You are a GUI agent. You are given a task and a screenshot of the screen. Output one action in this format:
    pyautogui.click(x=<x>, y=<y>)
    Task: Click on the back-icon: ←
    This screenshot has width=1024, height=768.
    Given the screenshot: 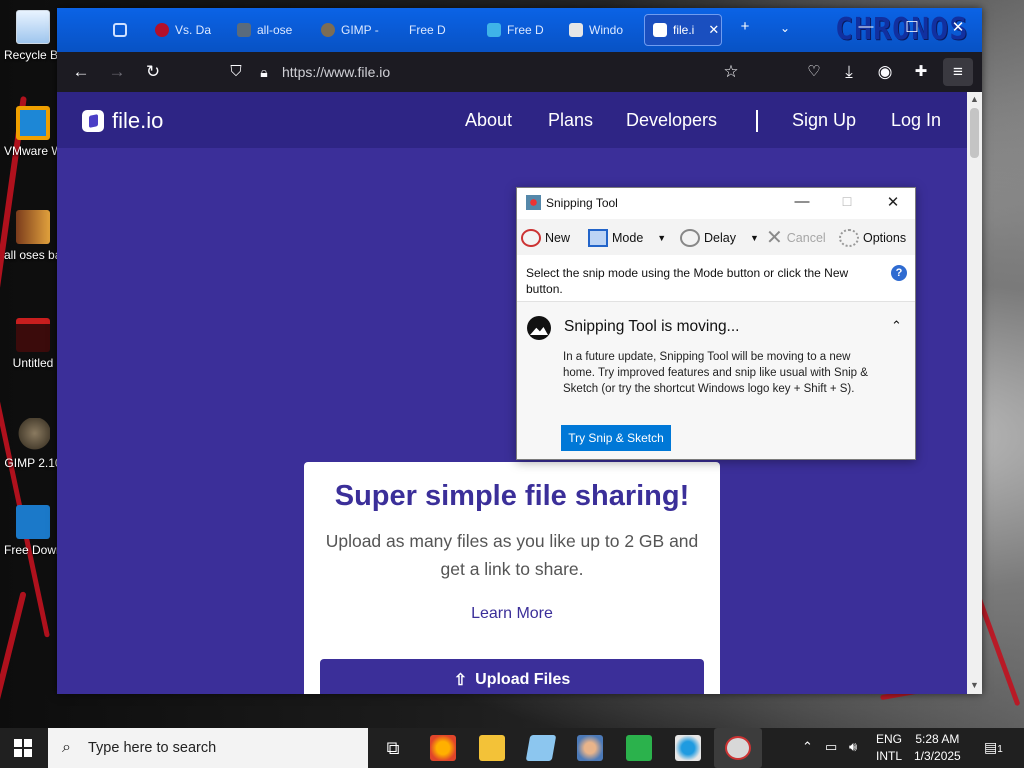 What is the action you would take?
    pyautogui.click(x=81, y=72)
    